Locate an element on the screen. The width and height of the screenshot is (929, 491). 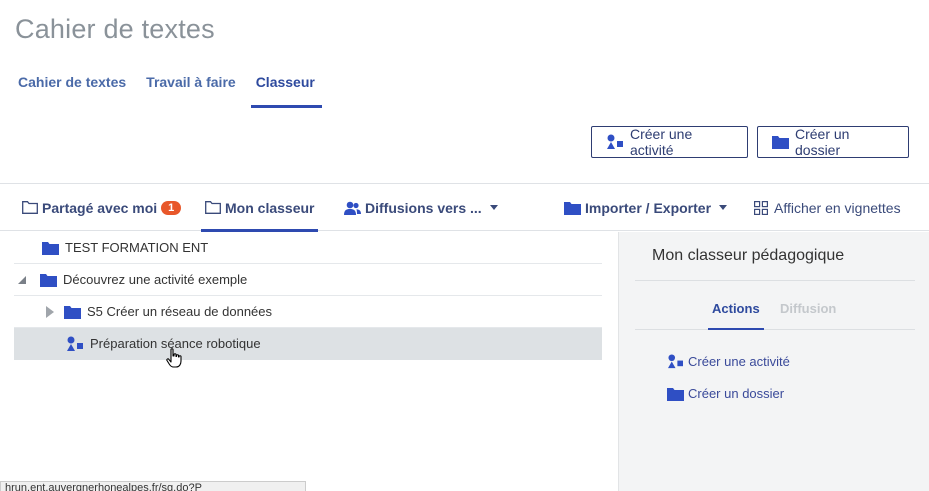
side-create-folder-link: Créer un dossier is located at coordinates (725, 393).